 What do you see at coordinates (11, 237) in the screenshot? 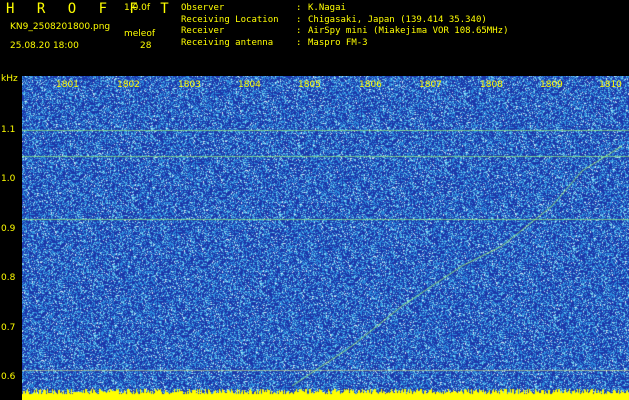
I see `y-axis-panel` at bounding box center [11, 237].